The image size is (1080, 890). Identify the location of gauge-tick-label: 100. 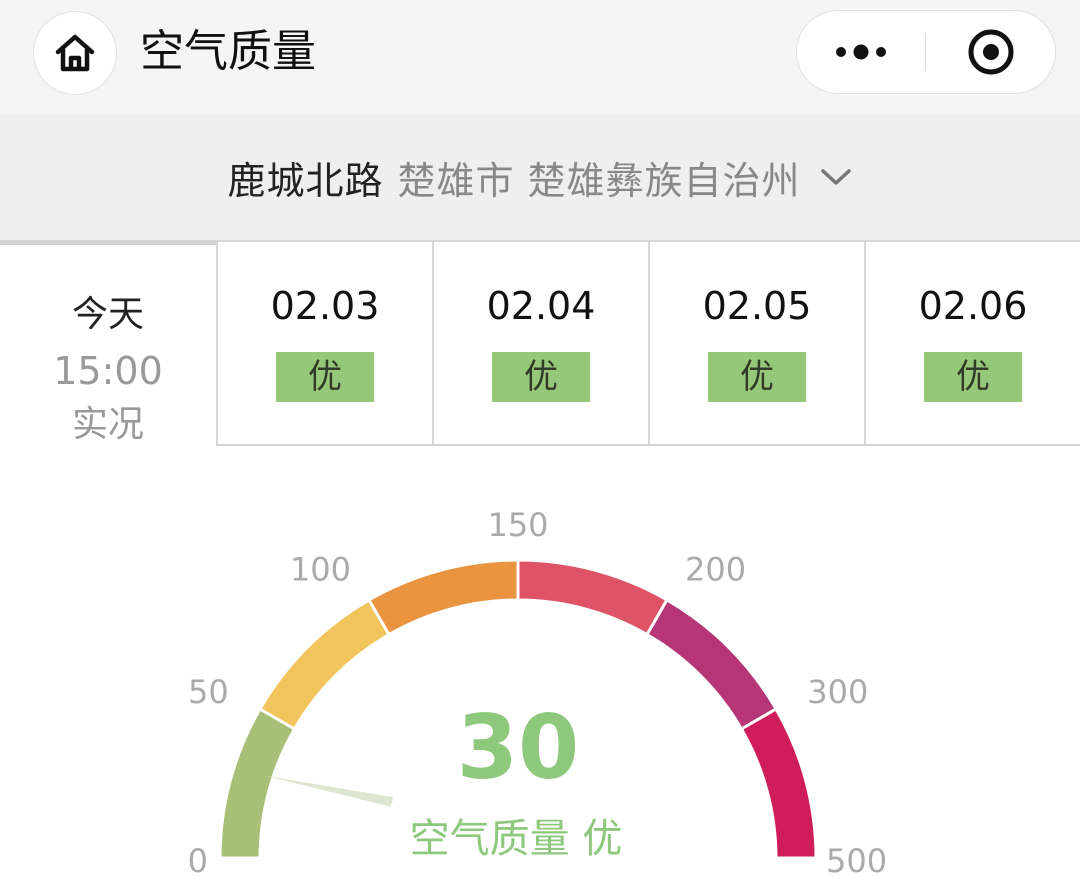
(320, 570).